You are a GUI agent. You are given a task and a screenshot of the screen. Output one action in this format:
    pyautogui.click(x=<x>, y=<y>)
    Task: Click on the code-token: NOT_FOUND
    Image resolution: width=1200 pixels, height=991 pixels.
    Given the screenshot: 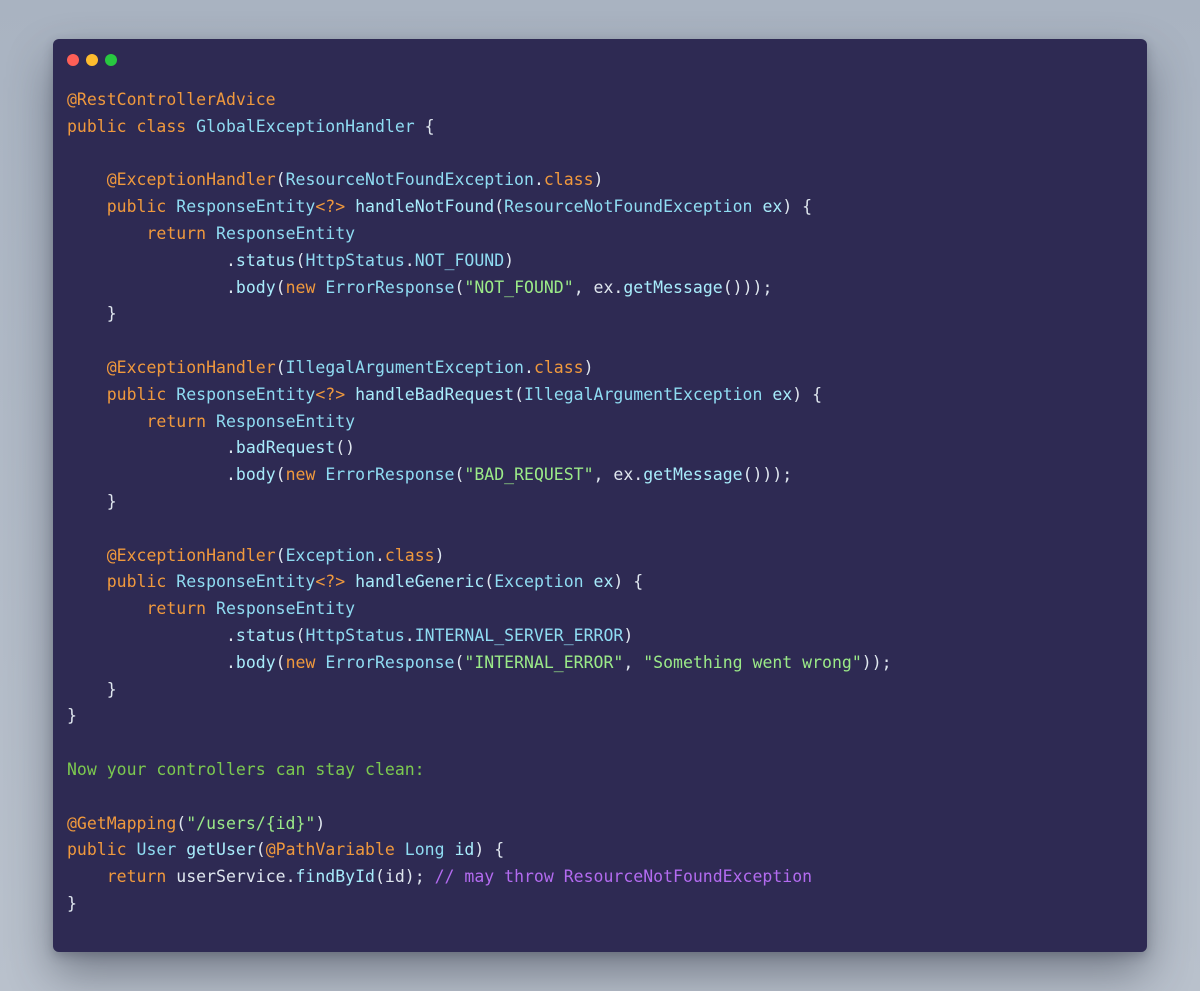 What is the action you would take?
    pyautogui.click(x=459, y=260)
    